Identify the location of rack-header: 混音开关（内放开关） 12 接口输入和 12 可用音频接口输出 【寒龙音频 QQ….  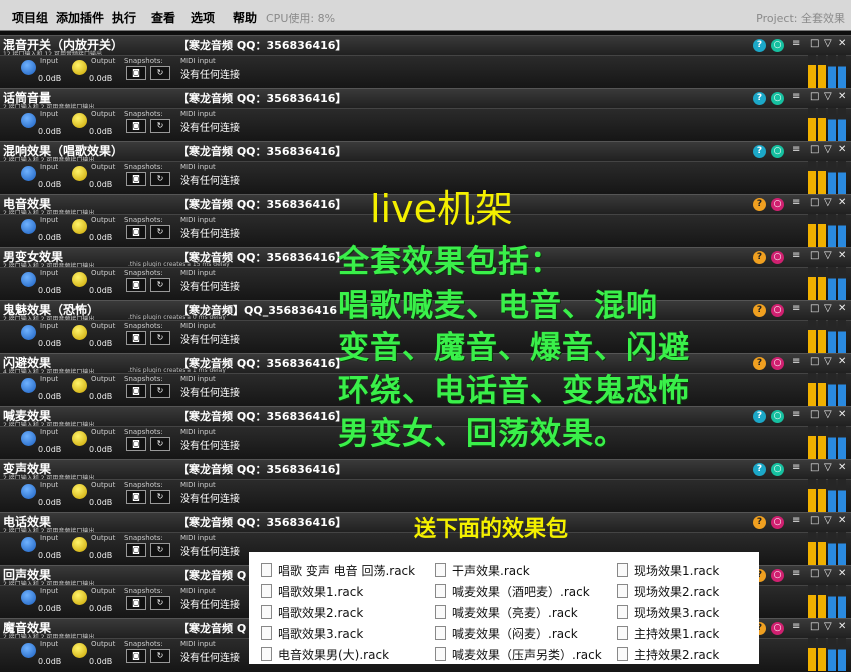
(425, 46).